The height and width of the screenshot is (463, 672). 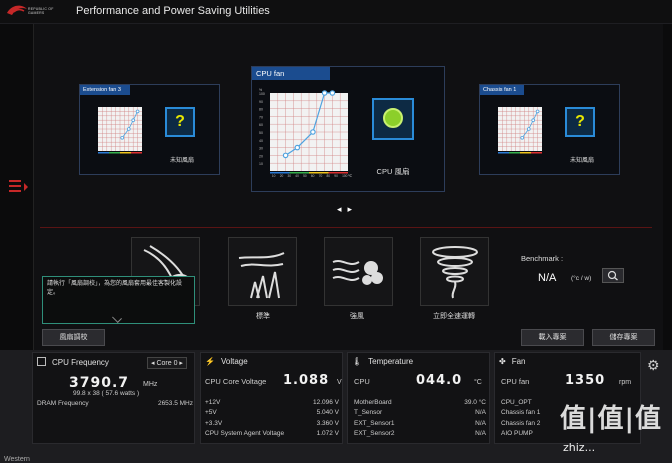 I want to click on y-tick-label: 30, so click(x=261, y=149).